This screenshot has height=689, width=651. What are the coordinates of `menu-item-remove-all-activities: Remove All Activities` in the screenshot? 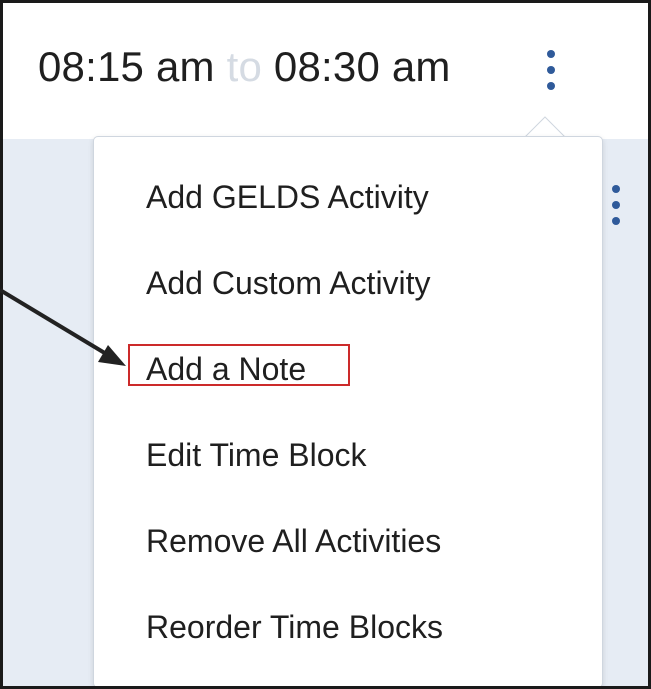 It's located at (293, 541).